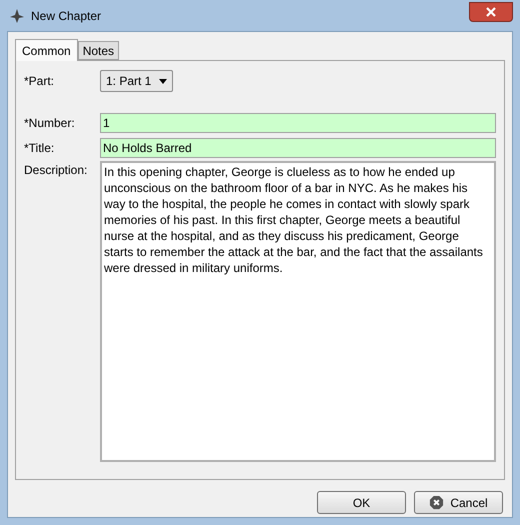 The image size is (520, 525). What do you see at coordinates (436, 502) in the screenshot?
I see `cancel-icon` at bounding box center [436, 502].